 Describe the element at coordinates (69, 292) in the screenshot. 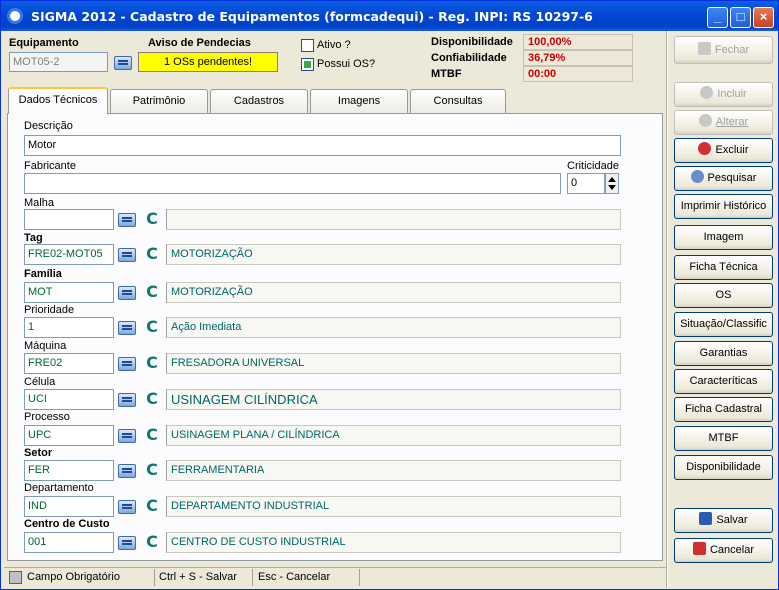

I see `familia-code-field: MOT` at that location.